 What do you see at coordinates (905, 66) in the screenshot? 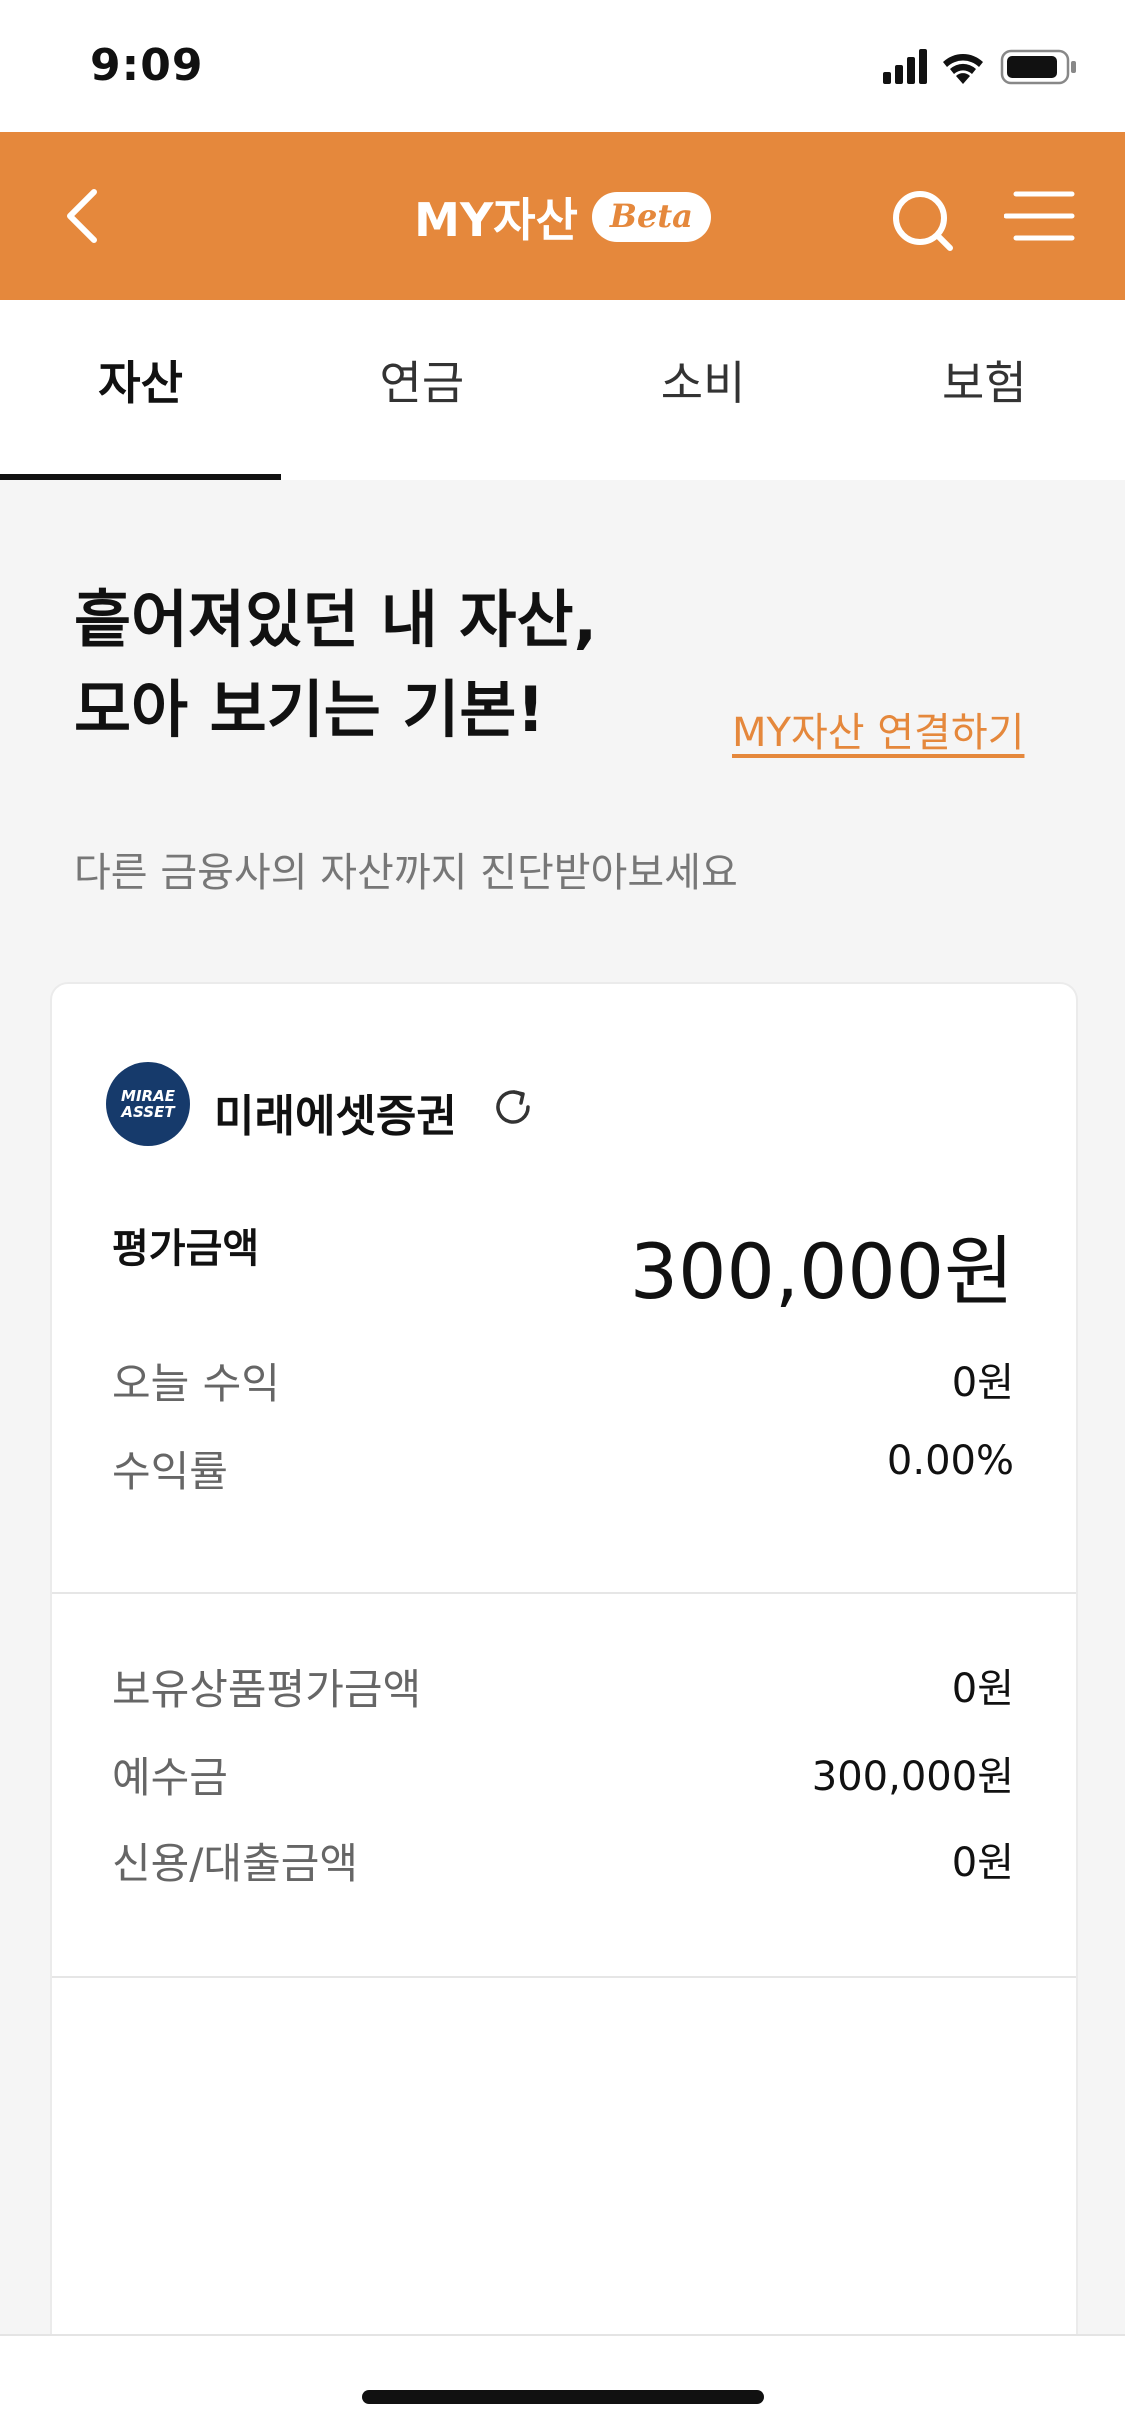
I see `signal-icon` at bounding box center [905, 66].